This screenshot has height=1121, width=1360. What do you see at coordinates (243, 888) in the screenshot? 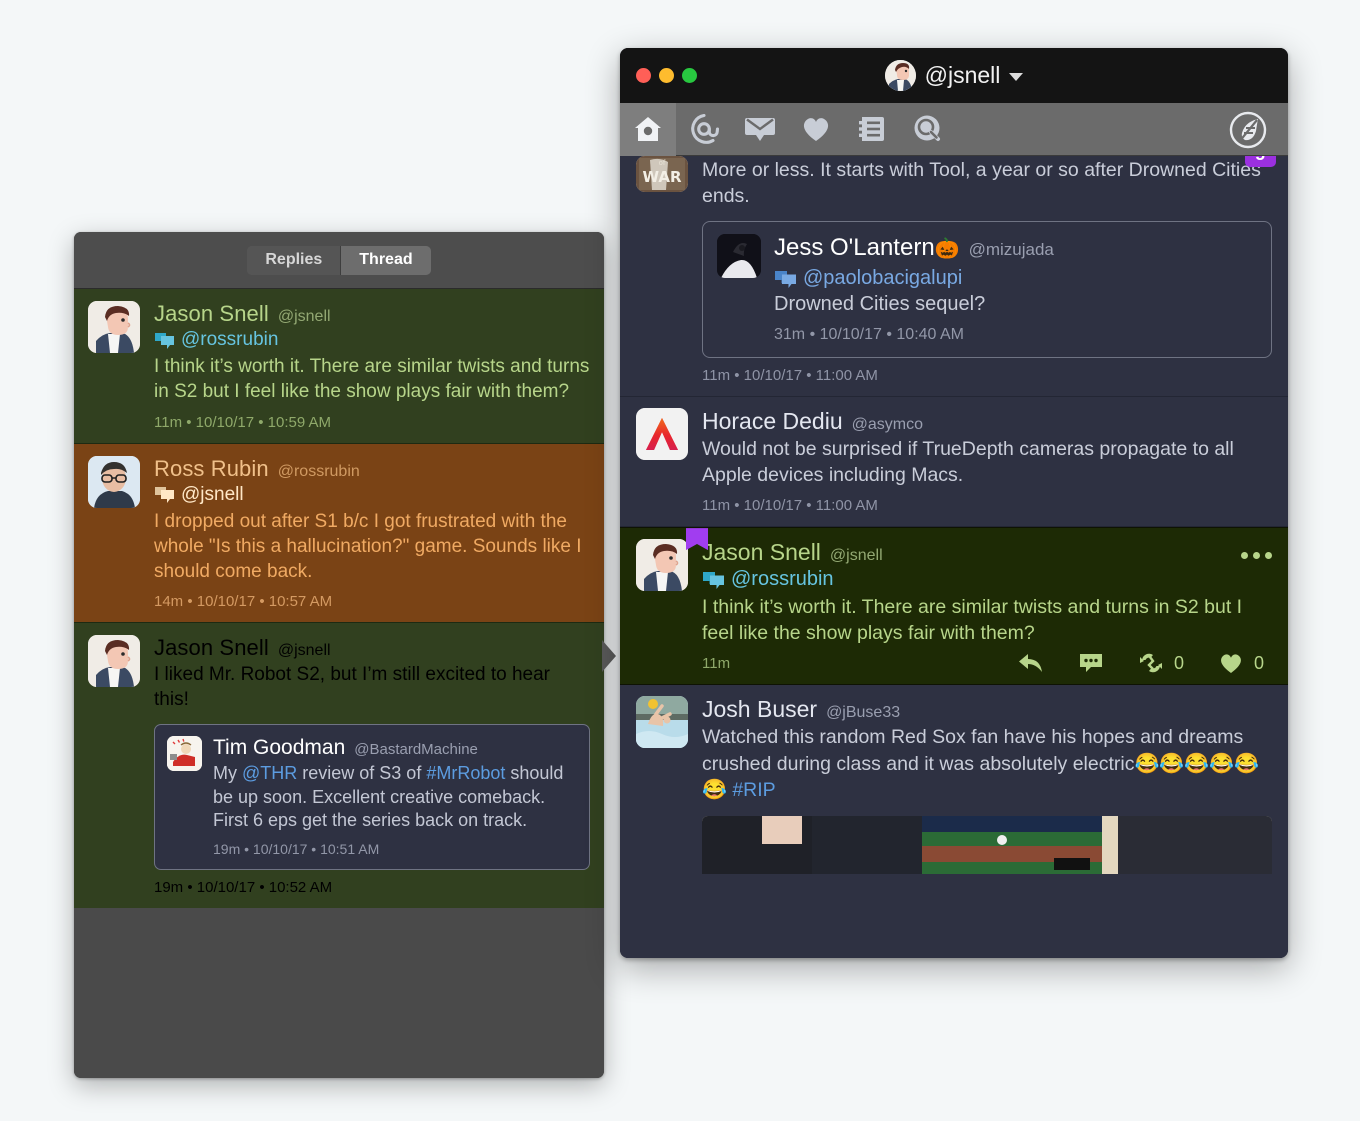
I see `tweet-timestamp: 19m • 10/10/17 • 10:52 AM` at bounding box center [243, 888].